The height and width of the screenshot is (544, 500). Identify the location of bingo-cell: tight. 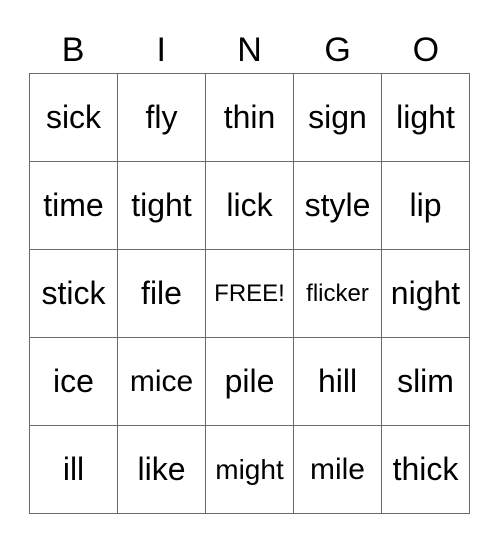
(162, 206).